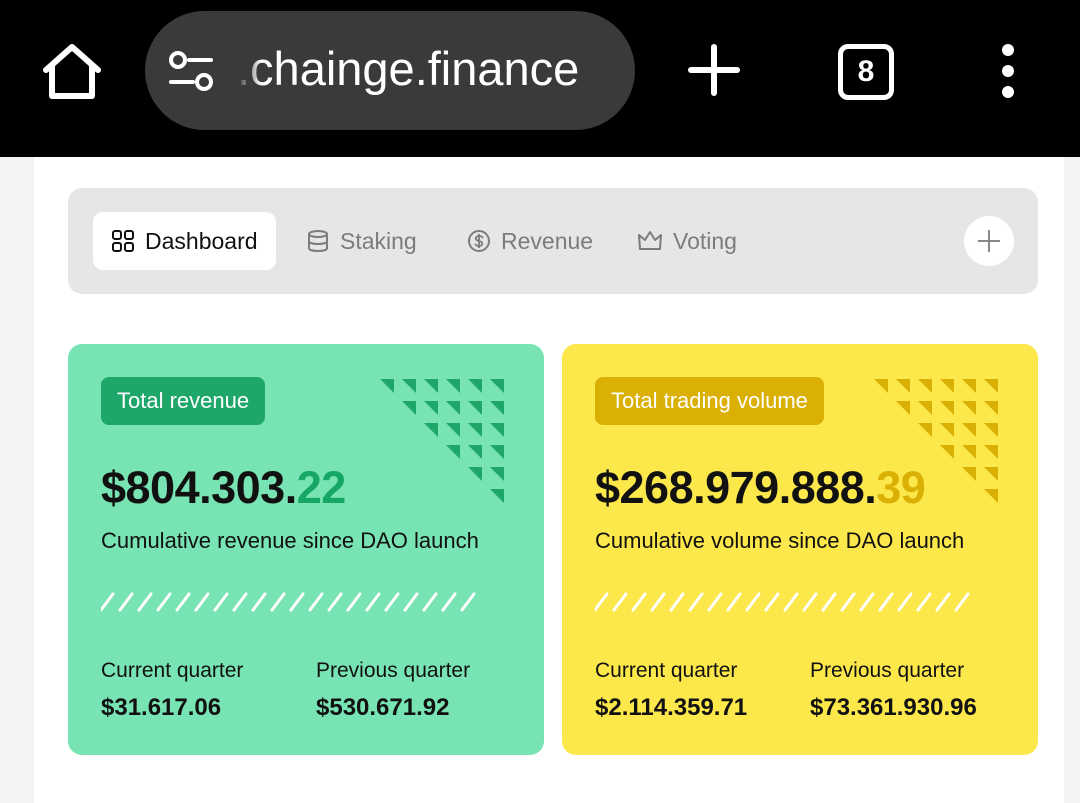  Describe the element at coordinates (247, 71) in the screenshot. I see `url-fade` at that location.